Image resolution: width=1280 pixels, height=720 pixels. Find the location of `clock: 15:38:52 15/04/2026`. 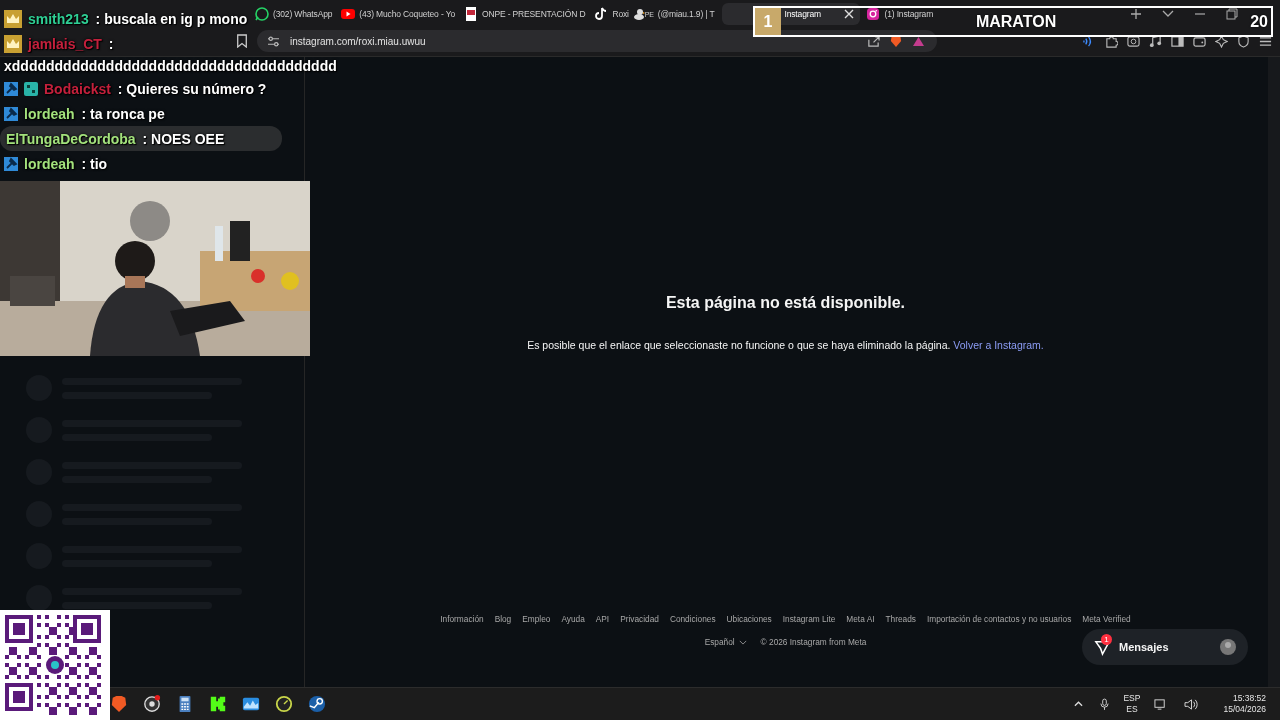

clock: 15:38:52 15/04/2026 is located at coordinates (1244, 704).